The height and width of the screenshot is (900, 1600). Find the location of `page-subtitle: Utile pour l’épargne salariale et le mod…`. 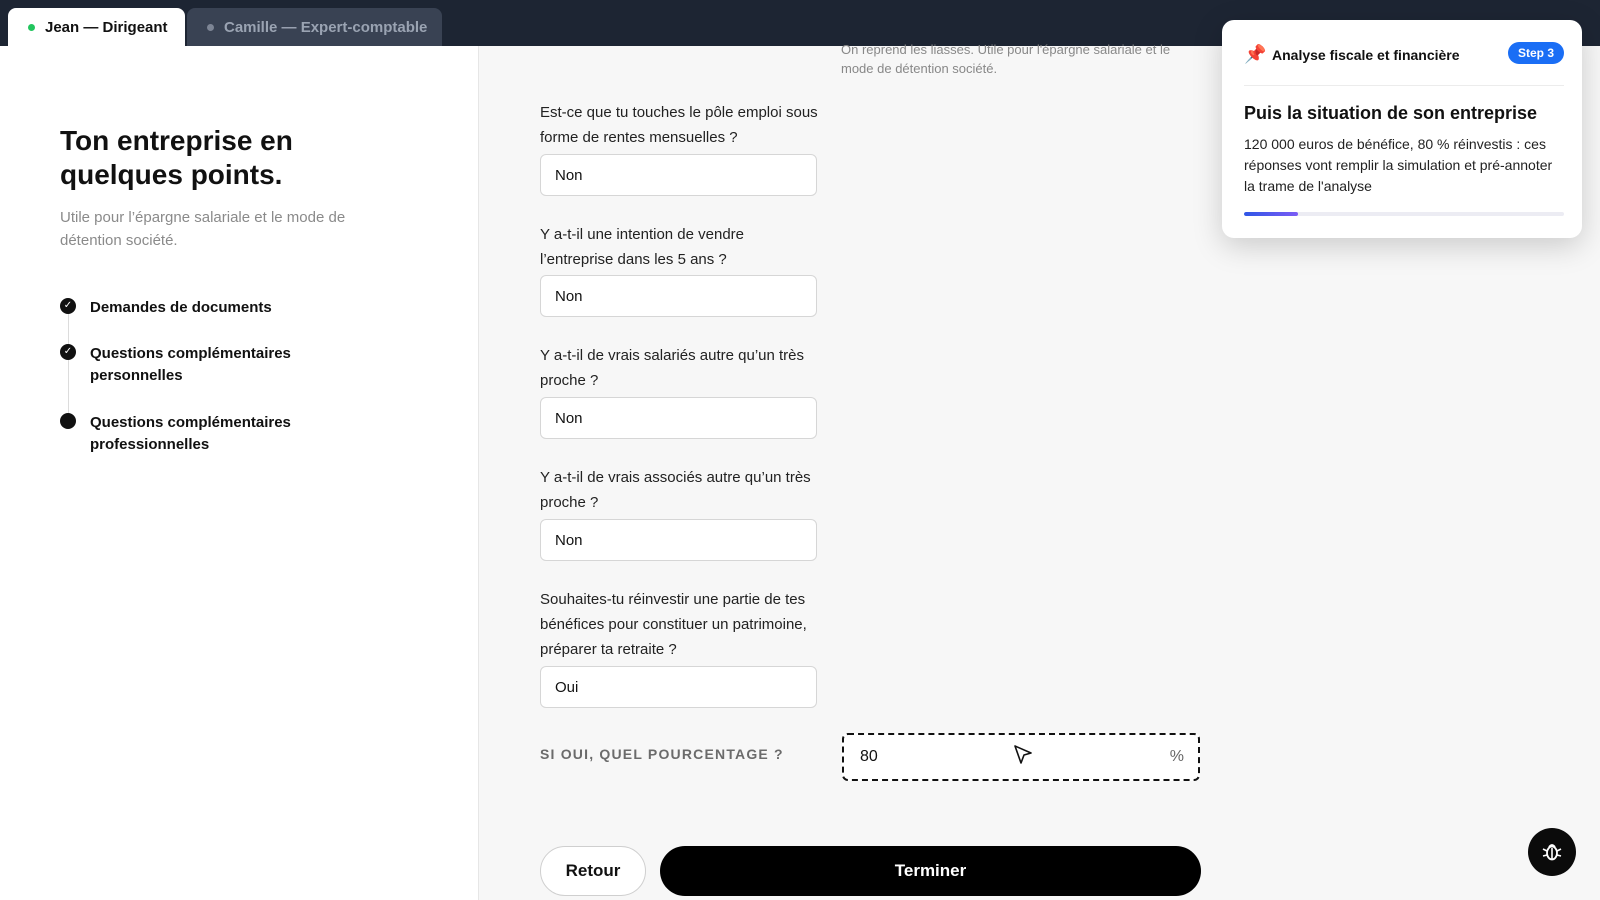

page-subtitle: Utile pour l’épargne salariale et le mod… is located at coordinates (203, 229).